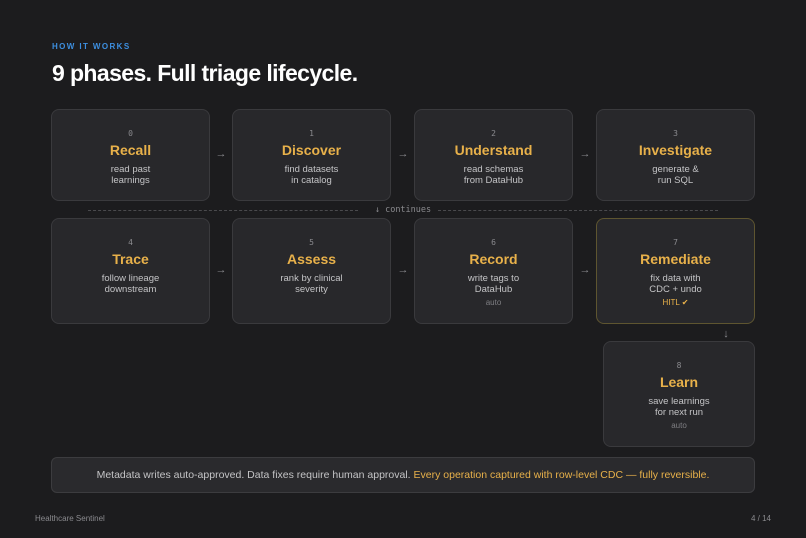  Describe the element at coordinates (675, 284) in the screenshot. I see `phase-description: fix data with CDC + undo` at that location.